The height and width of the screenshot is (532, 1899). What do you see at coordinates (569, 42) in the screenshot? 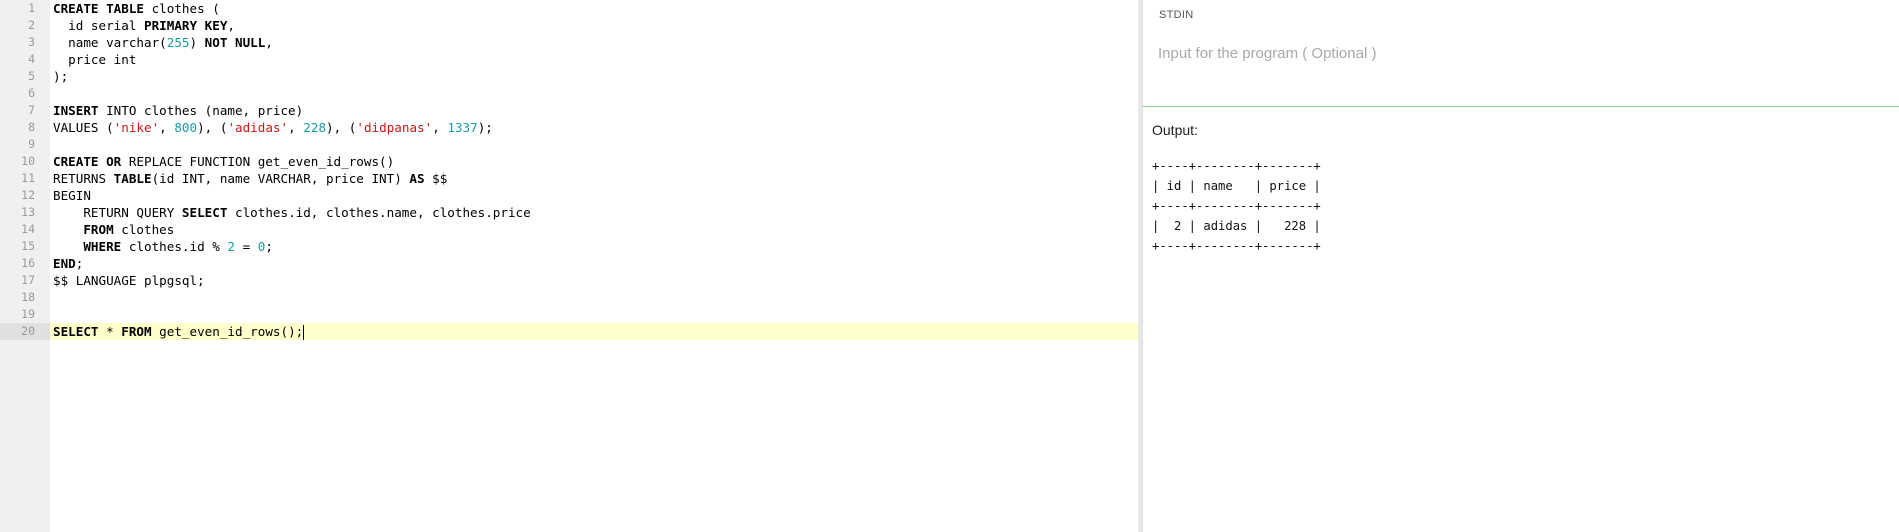
I see `code-line: 3 name varchar(255) NOT NULL,` at bounding box center [569, 42].